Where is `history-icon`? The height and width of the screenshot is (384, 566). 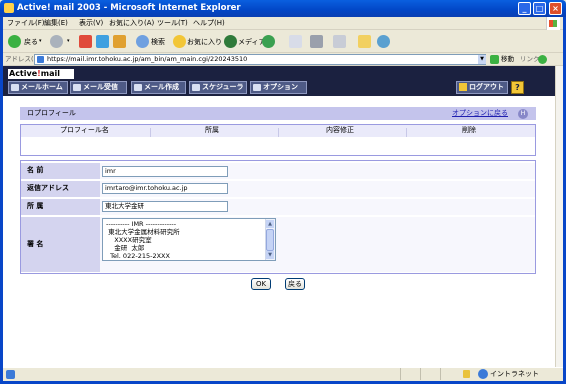
history-icon is located at coordinates (268, 41).